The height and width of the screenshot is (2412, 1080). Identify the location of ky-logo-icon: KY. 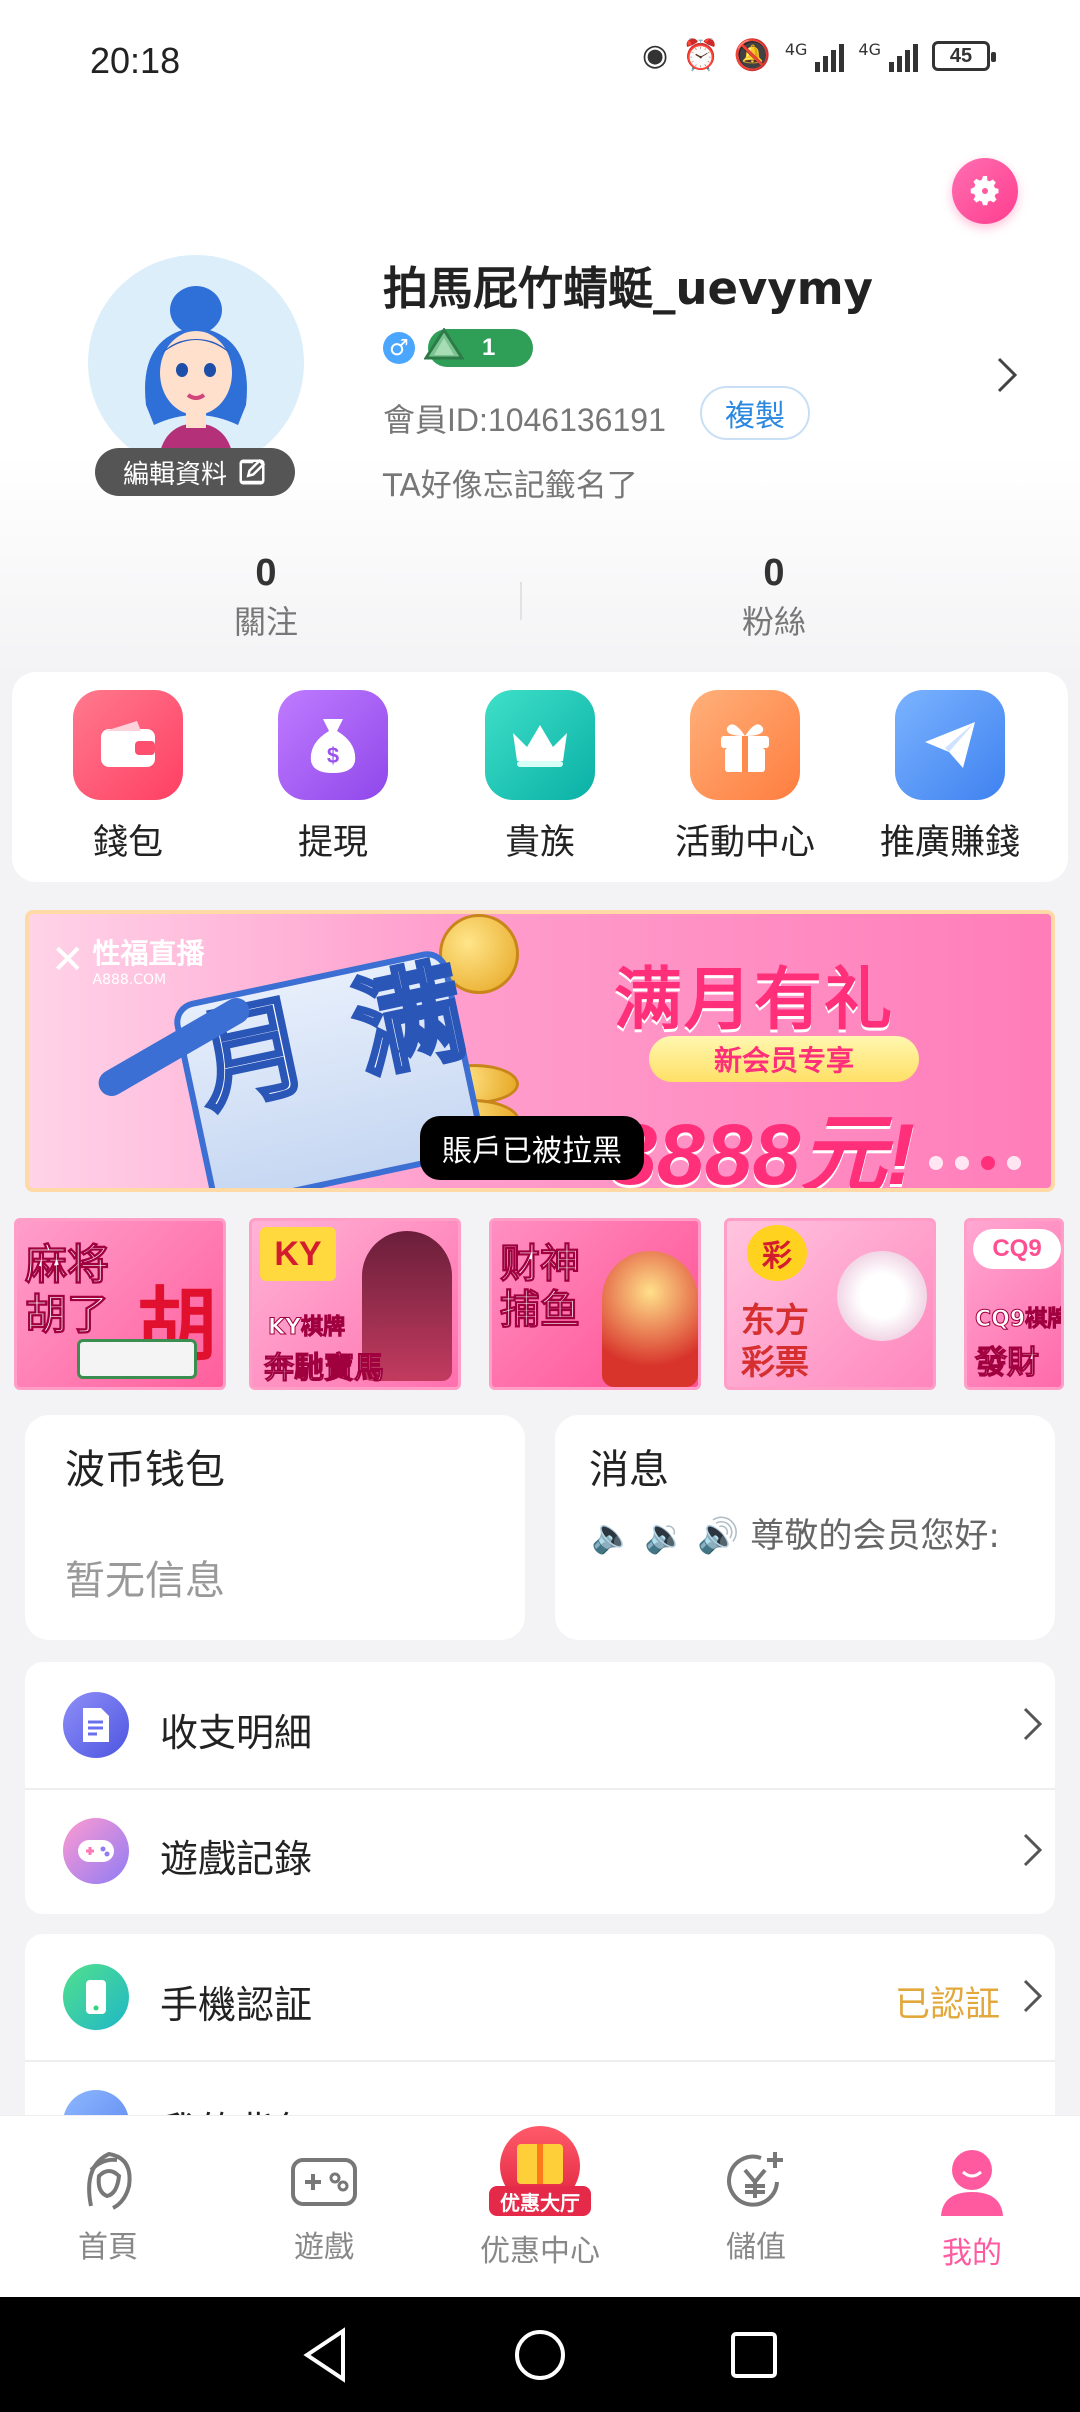
(298, 1254).